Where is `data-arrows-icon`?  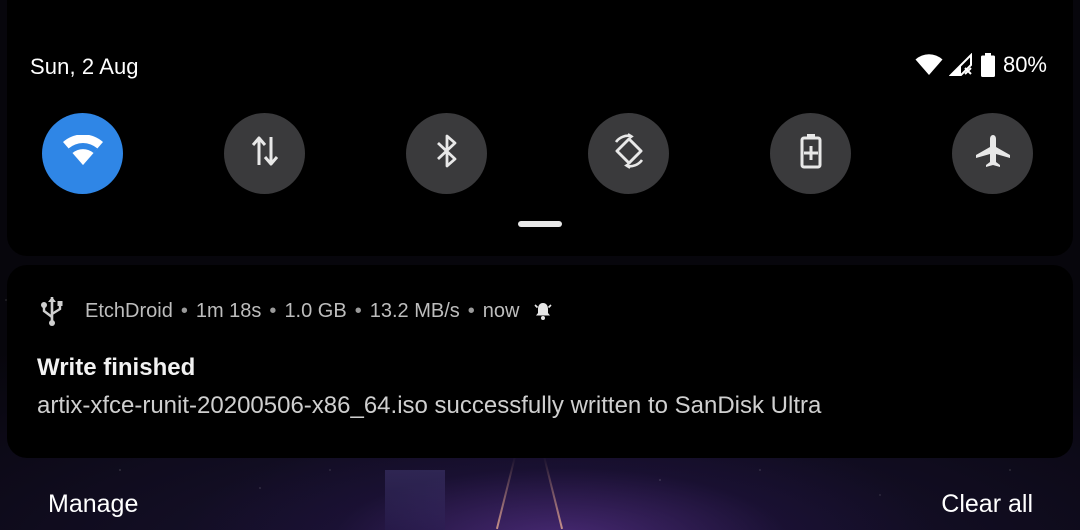
data-arrows-icon is located at coordinates (265, 153).